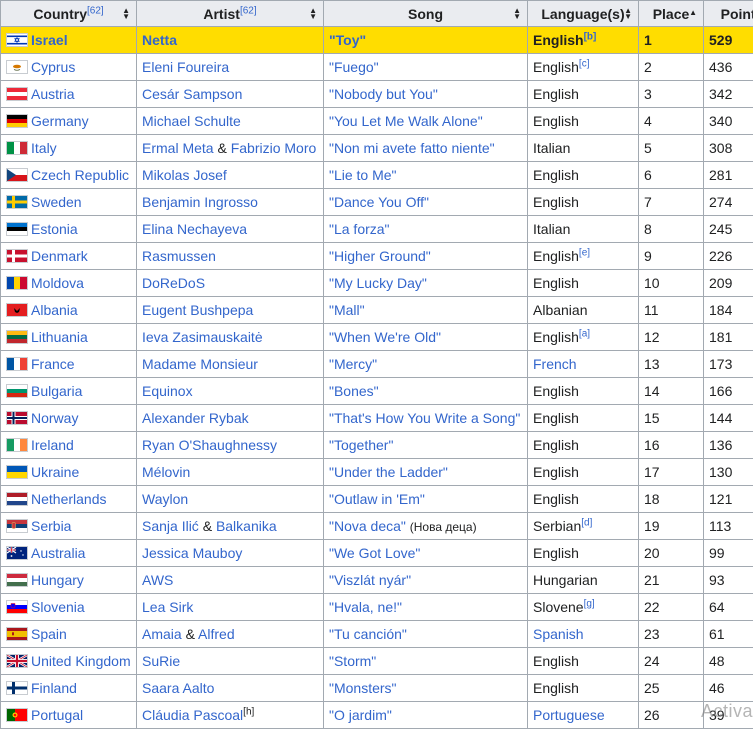  I want to click on country-link: Portugal, so click(57, 715).